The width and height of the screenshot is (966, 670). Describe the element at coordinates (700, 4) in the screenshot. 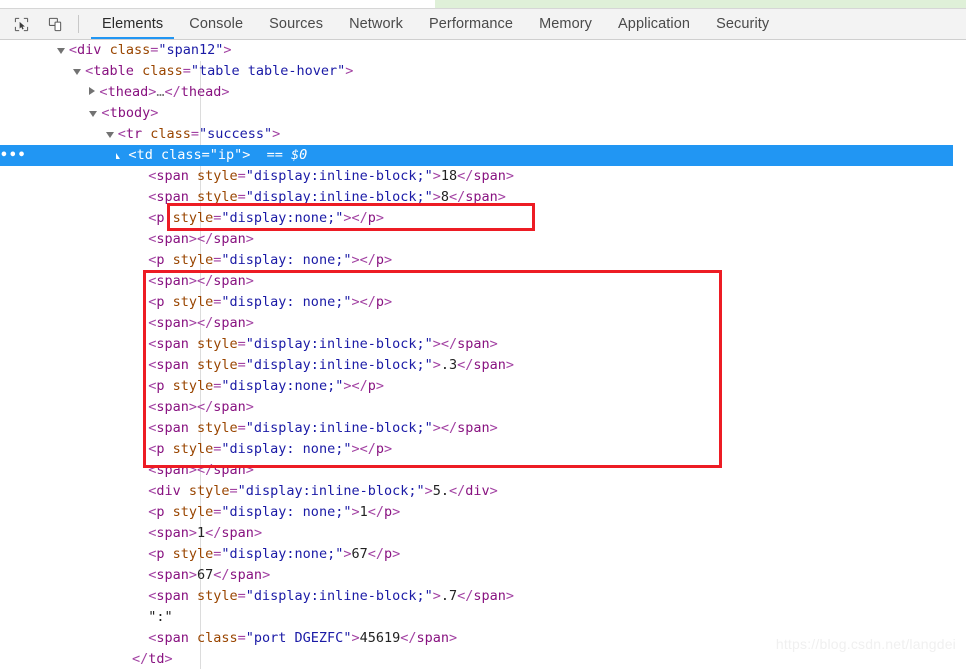

I see `page-success-strip` at that location.